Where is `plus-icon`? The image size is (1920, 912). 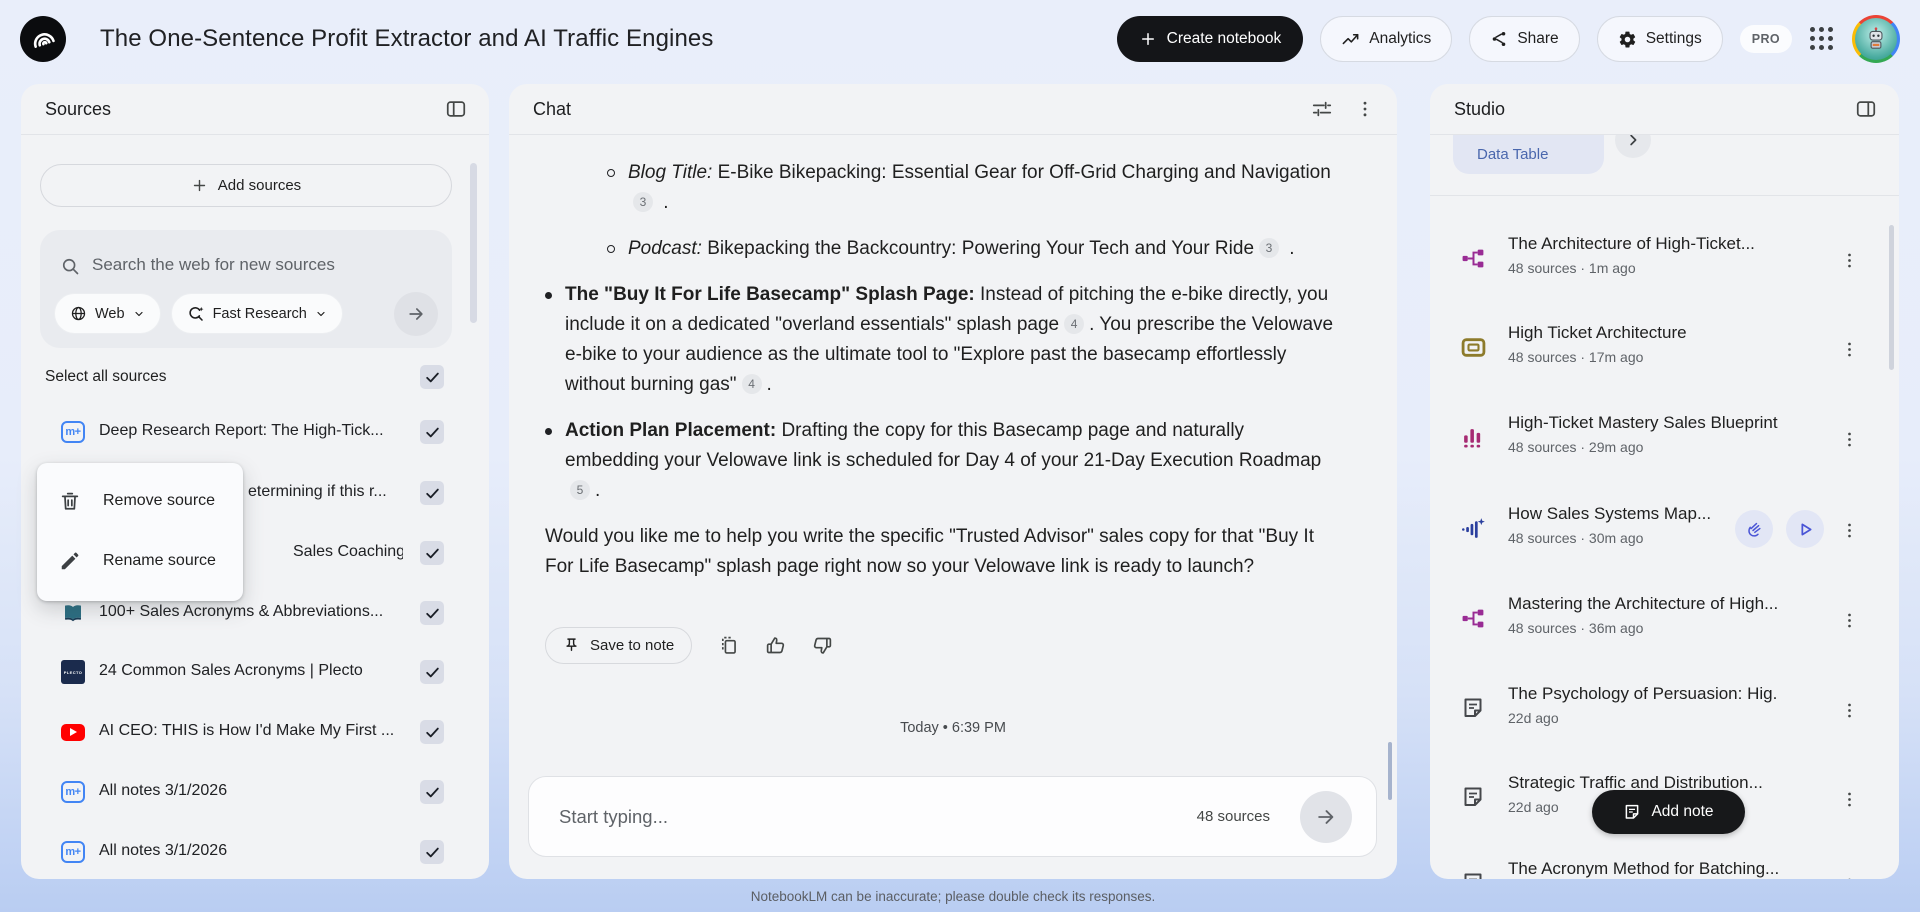 plus-icon is located at coordinates (1148, 39).